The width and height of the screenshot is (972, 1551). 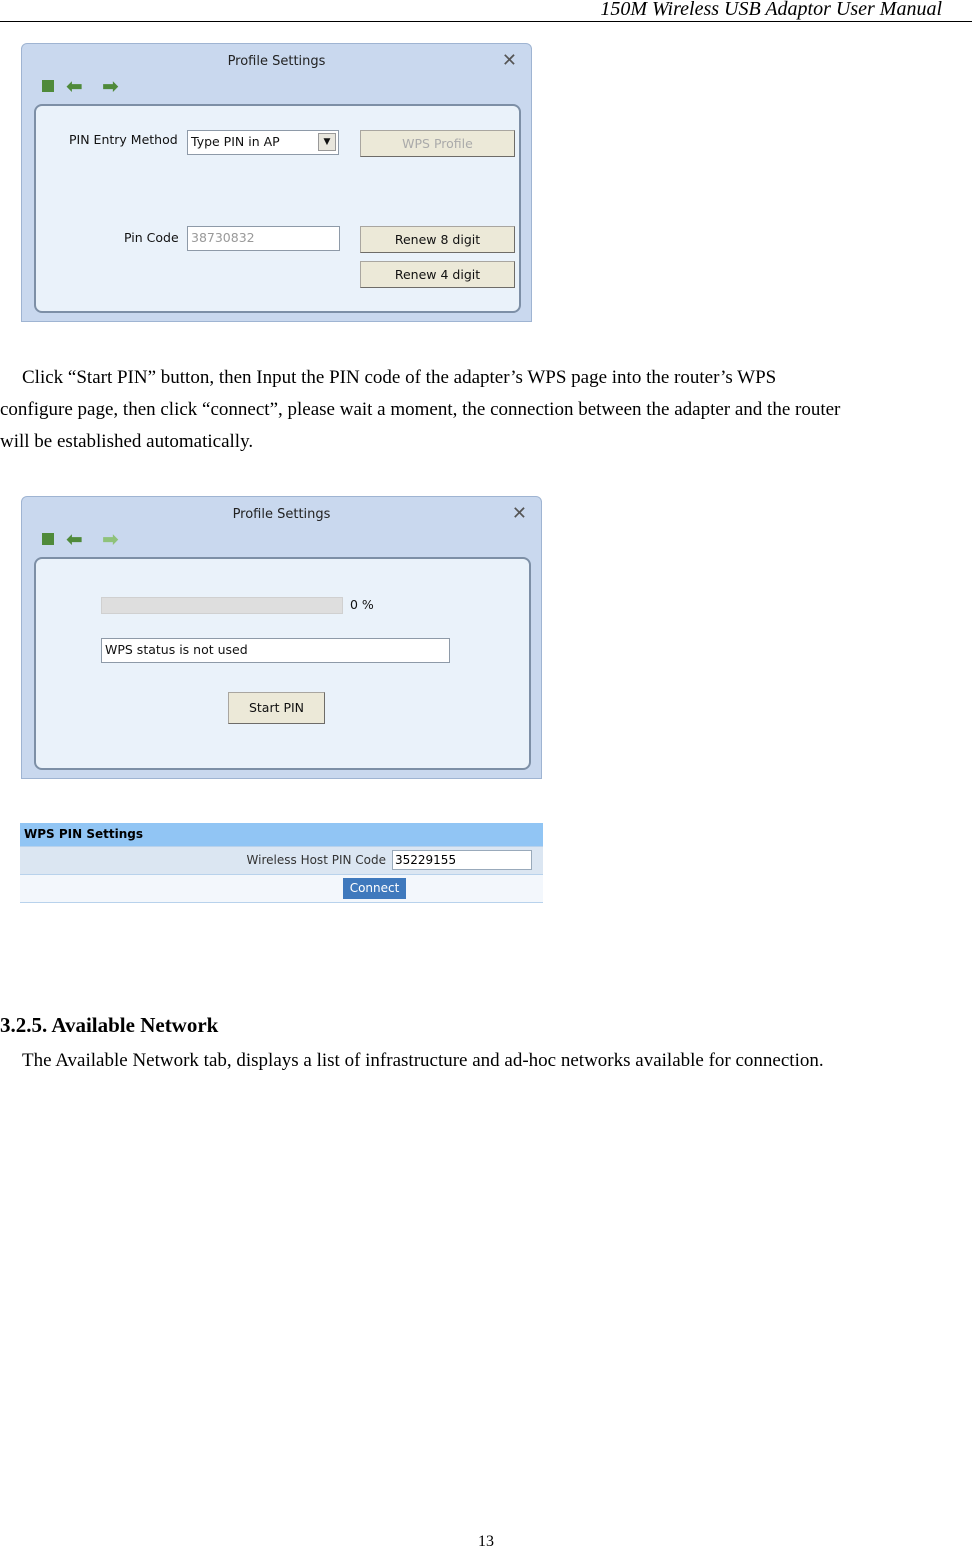 What do you see at coordinates (437, 274) in the screenshot?
I see `renew-4-digit-button: Renew 4 digit` at bounding box center [437, 274].